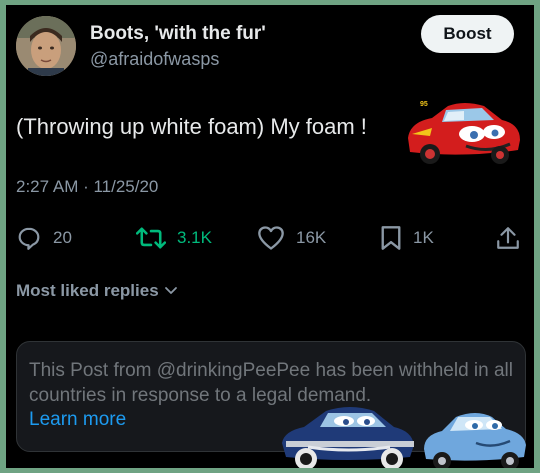 The image size is (540, 473). Describe the element at coordinates (191, 126) in the screenshot. I see `post-text: (Throwing up white foam) My foam !` at that location.